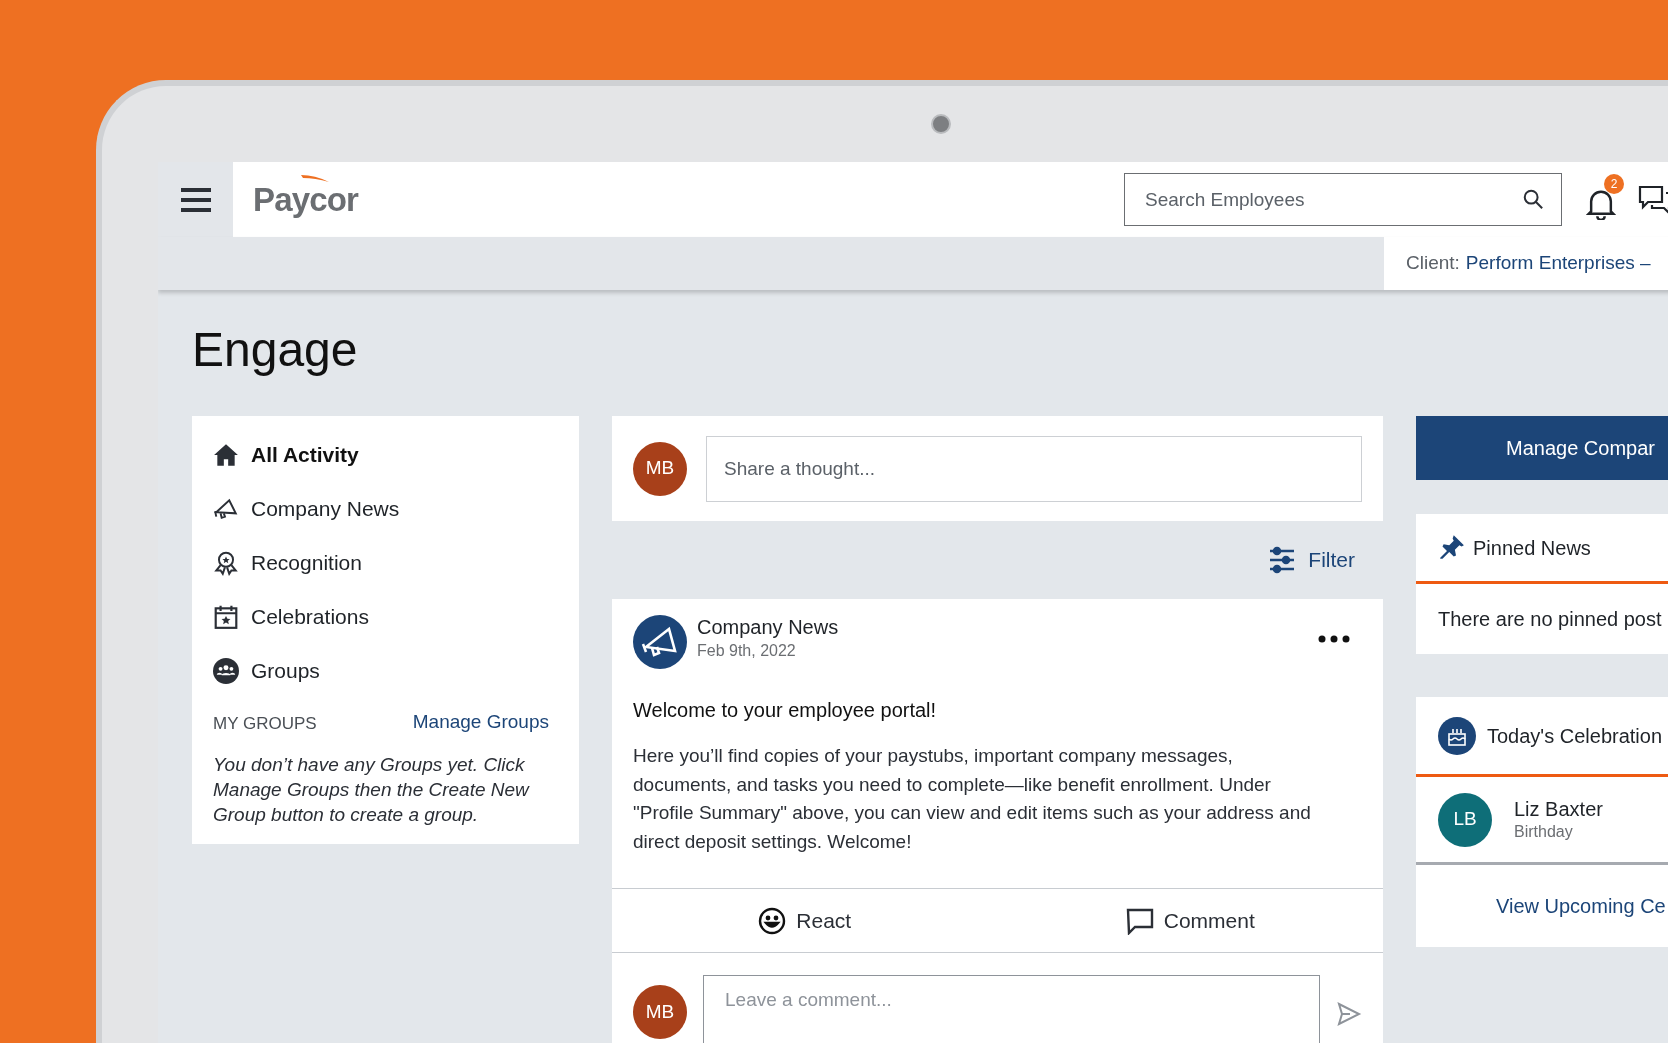  I want to click on empty-groups-message: You don’t have any Groups yet. Click Manage Groups then the Create New Group button to create a group., so click(372, 789).